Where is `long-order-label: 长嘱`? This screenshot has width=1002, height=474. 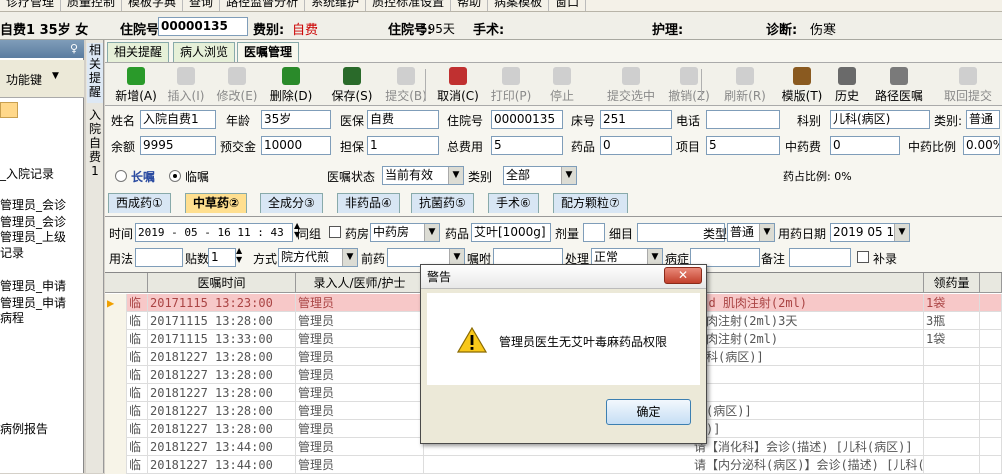
long-order-label: 长嘱 is located at coordinates (143, 177).